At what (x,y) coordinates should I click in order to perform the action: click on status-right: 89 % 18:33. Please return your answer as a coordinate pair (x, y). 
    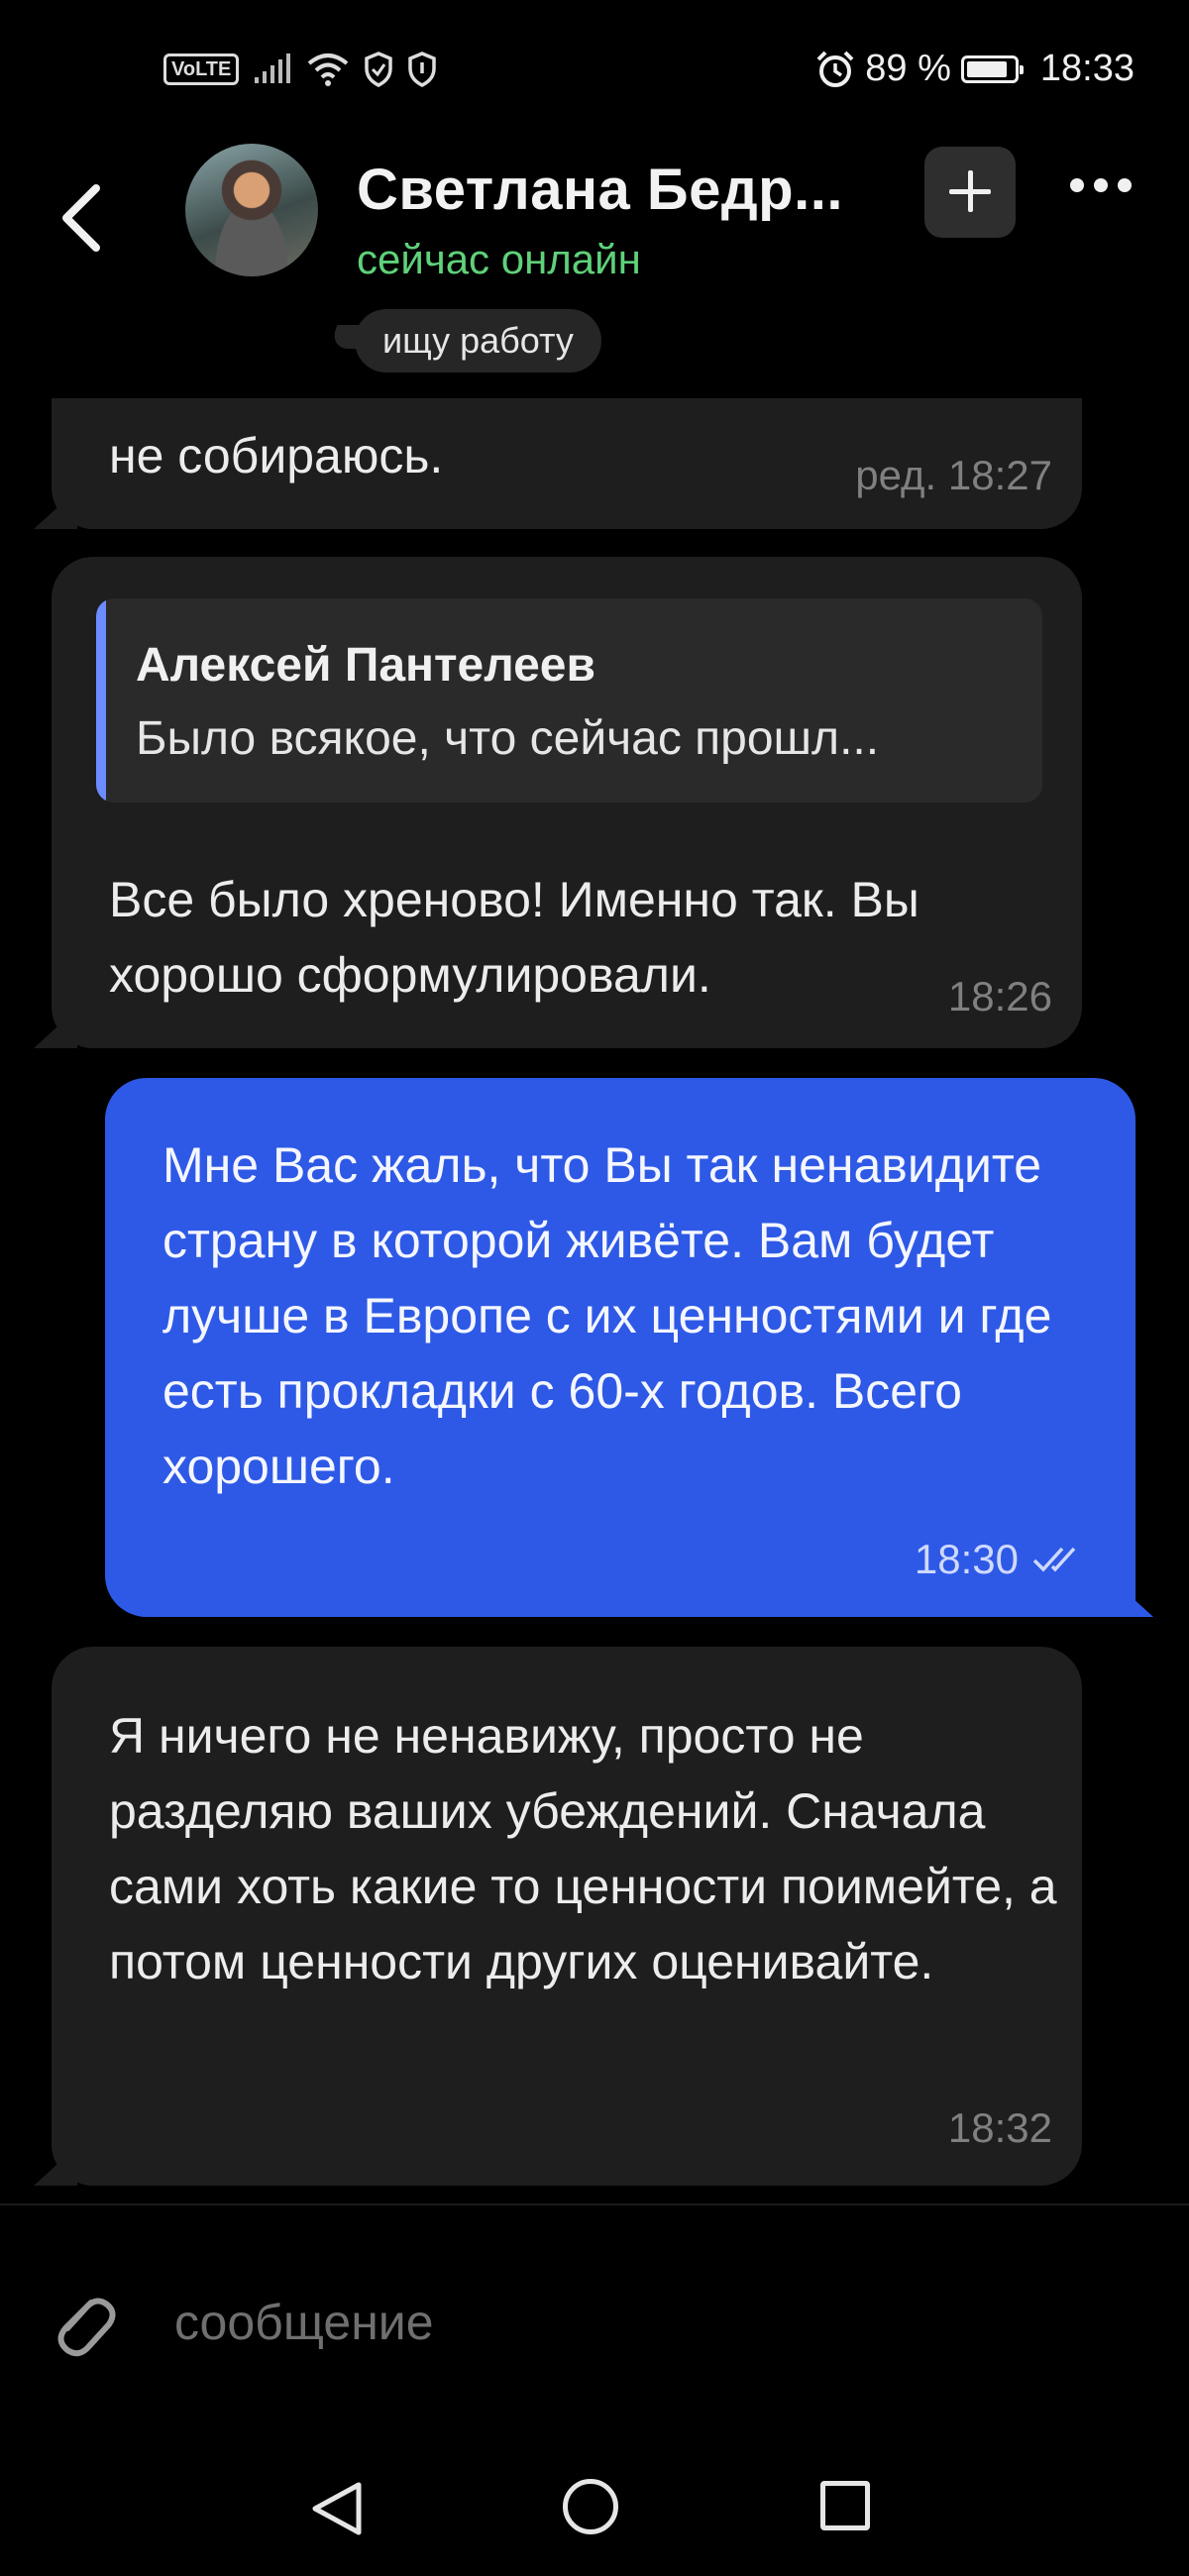
    Looking at the image, I should click on (975, 69).